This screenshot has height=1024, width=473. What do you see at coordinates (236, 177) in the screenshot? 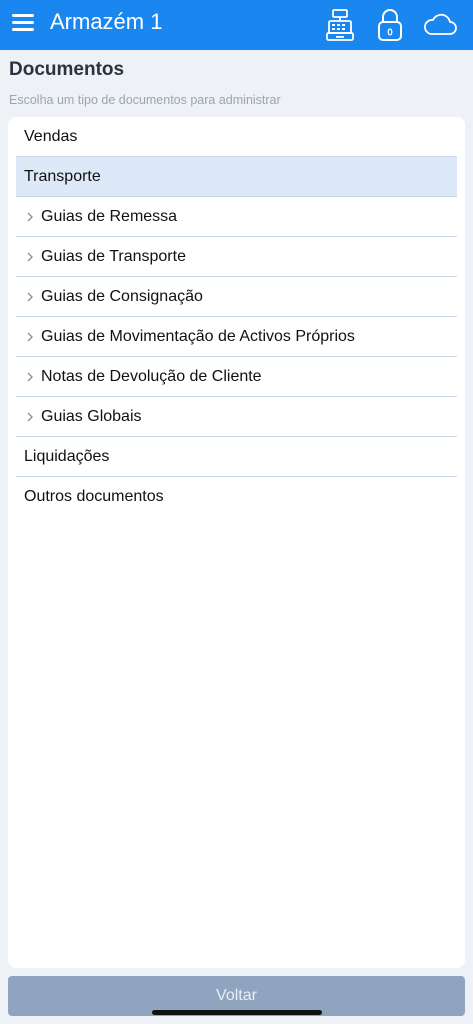
I see `list-item-transporte: Transporte` at bounding box center [236, 177].